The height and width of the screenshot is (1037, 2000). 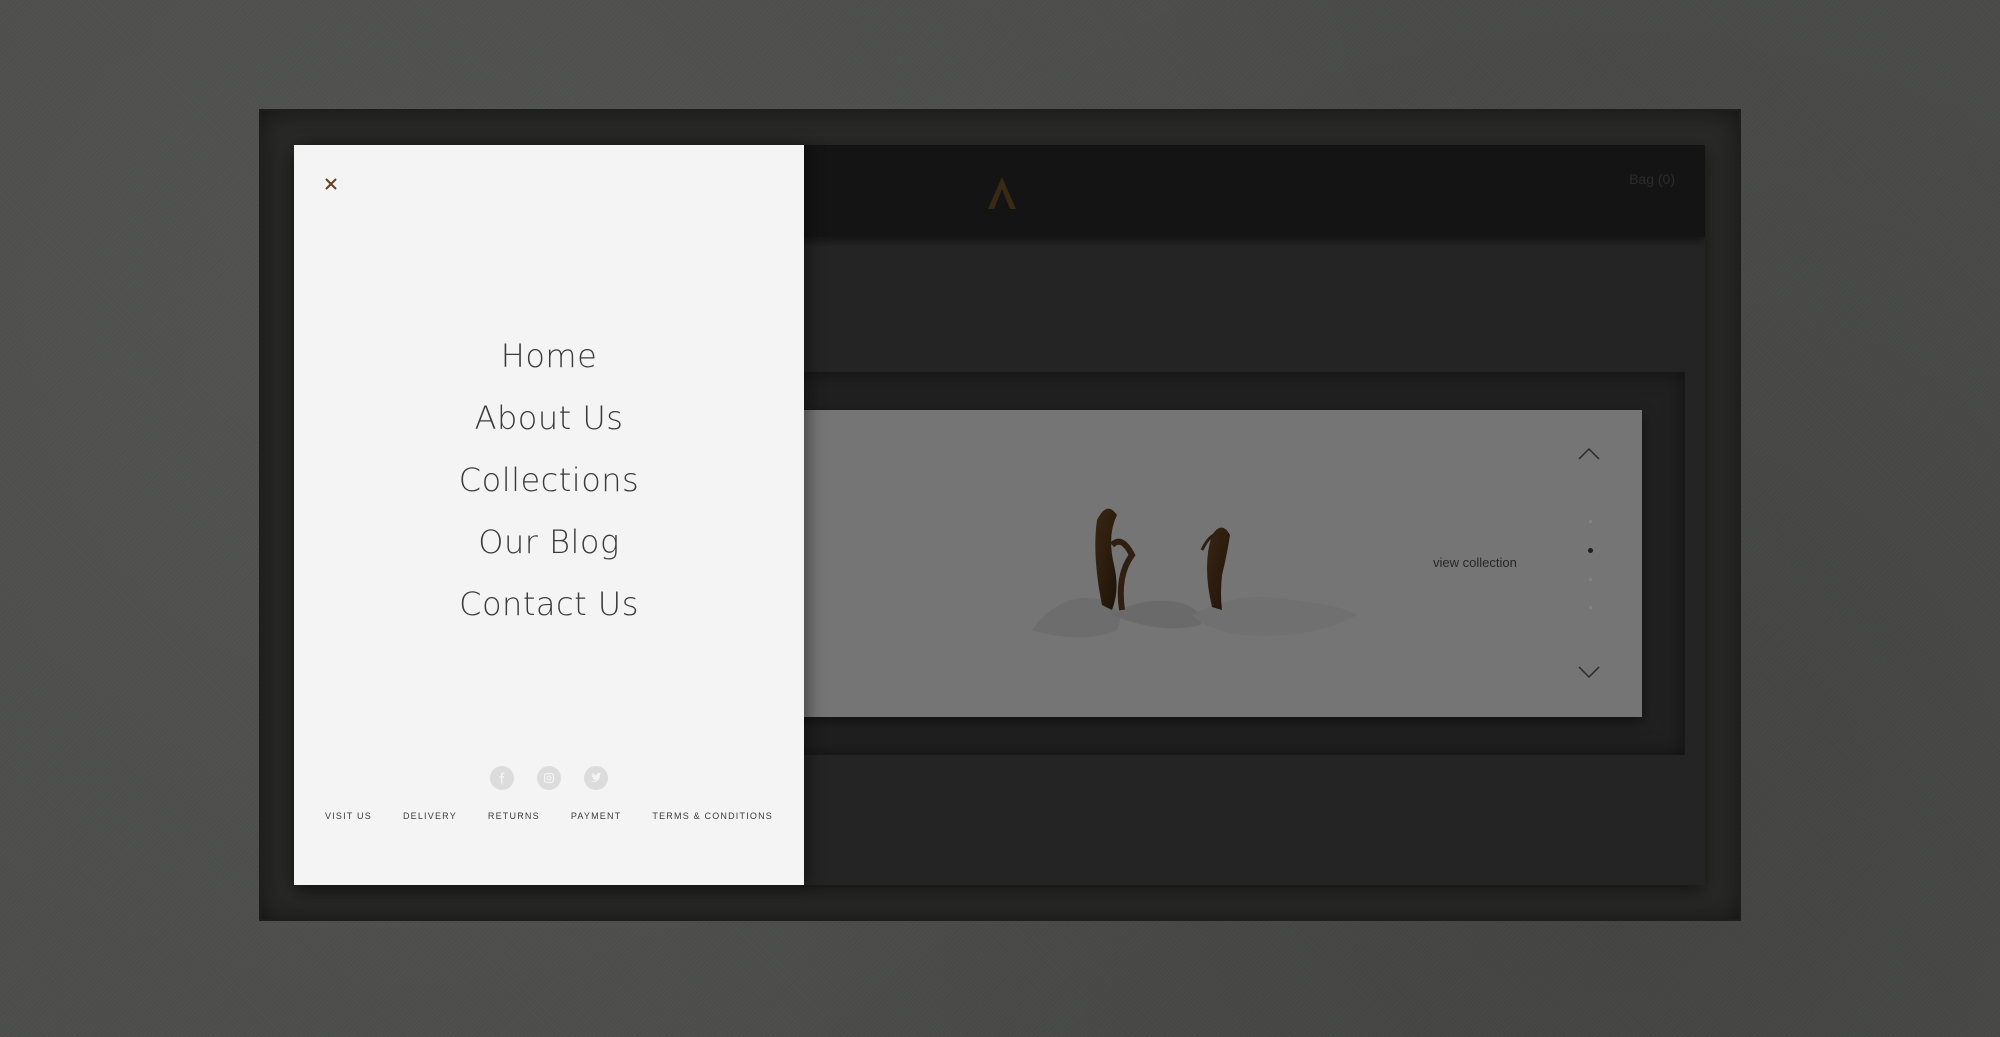 I want to click on instagram-icon, so click(x=549, y=778).